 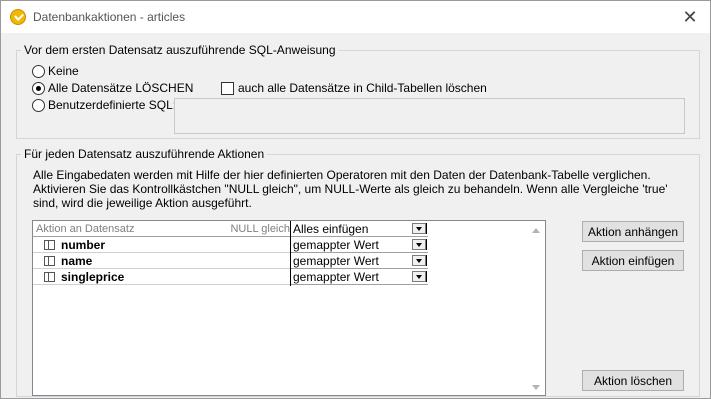 I want to click on app-logo-icon, so click(x=18, y=17).